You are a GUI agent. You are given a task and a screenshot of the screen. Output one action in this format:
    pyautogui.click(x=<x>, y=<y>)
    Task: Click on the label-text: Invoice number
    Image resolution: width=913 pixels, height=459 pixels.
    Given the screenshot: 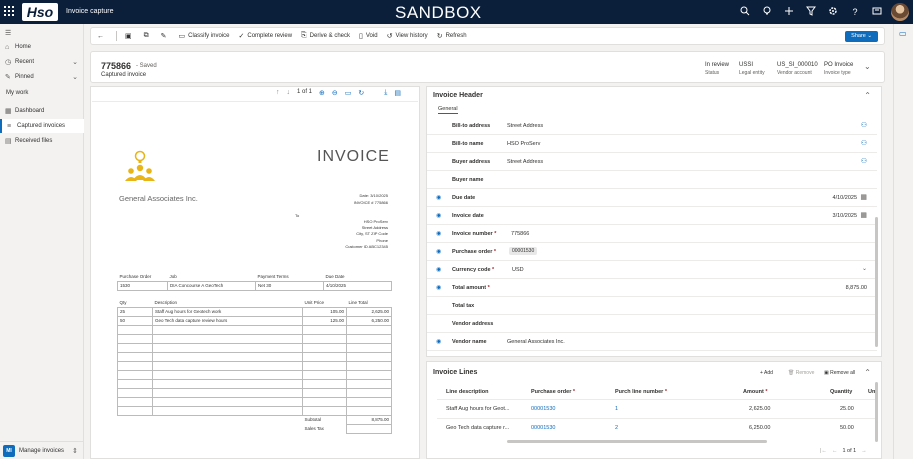 What is the action you would take?
    pyautogui.click(x=472, y=234)
    